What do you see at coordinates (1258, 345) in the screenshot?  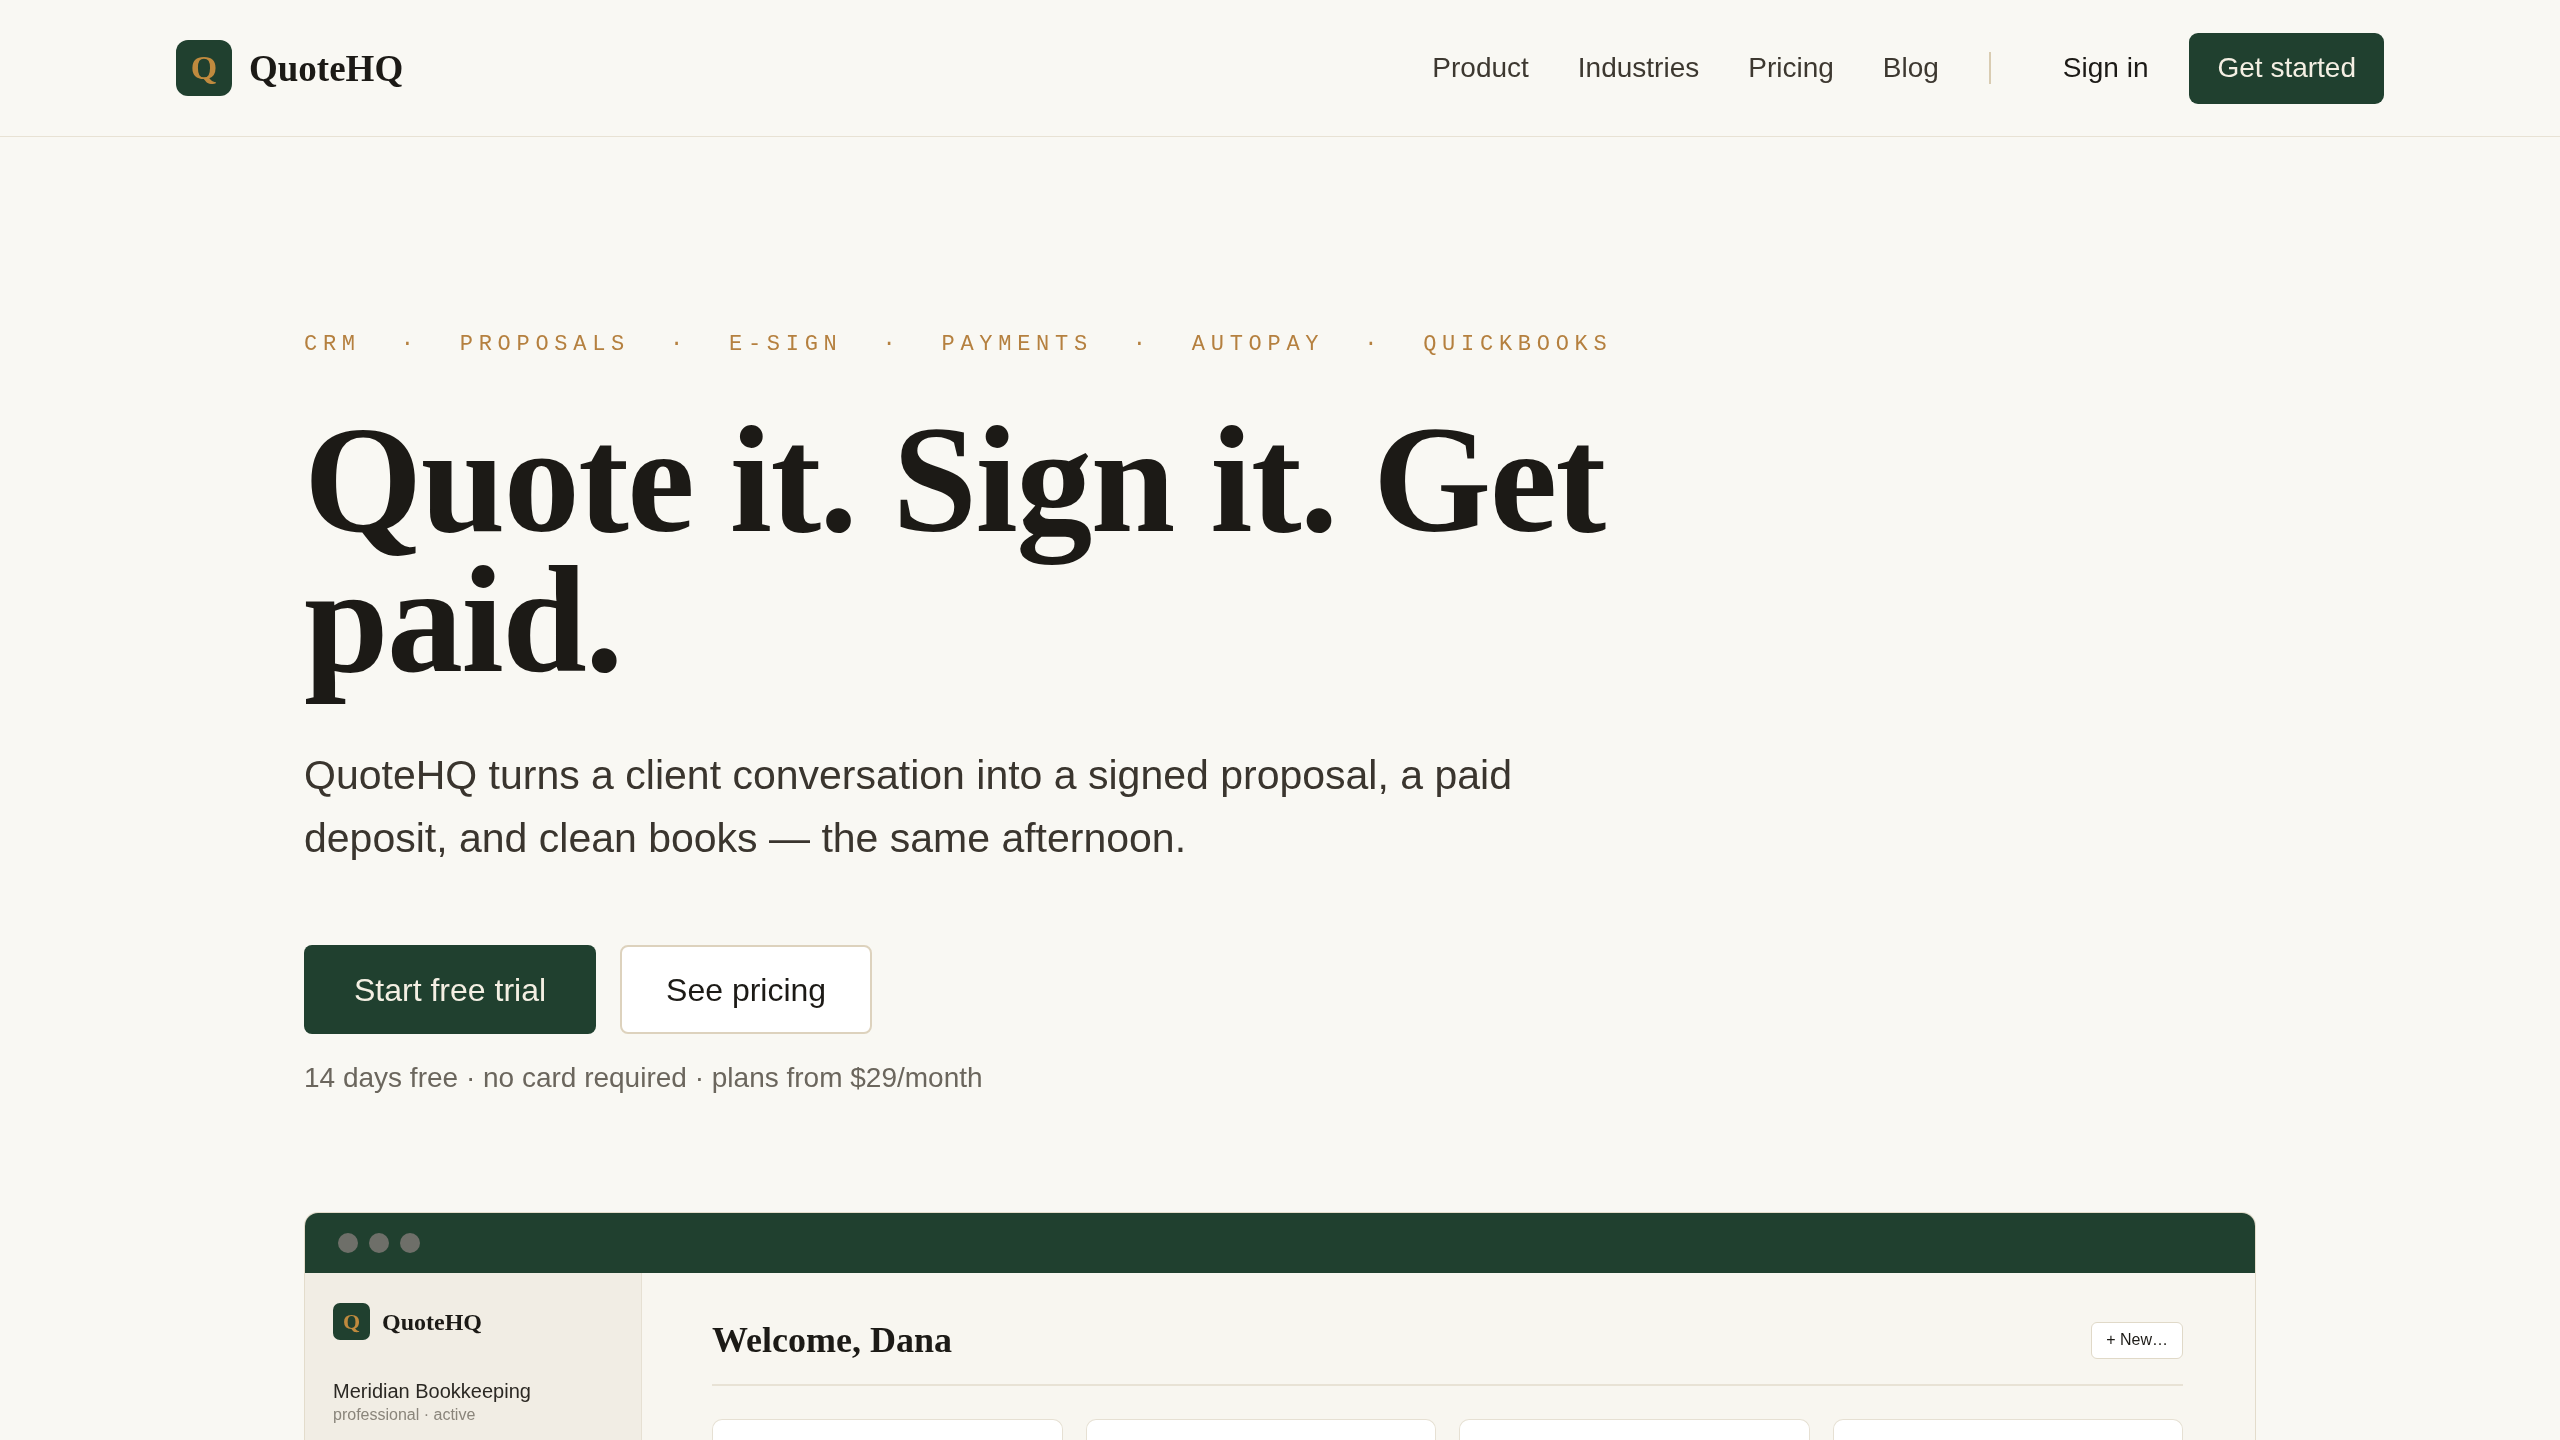 I see `eyebrow-label: AUTOPAY` at bounding box center [1258, 345].